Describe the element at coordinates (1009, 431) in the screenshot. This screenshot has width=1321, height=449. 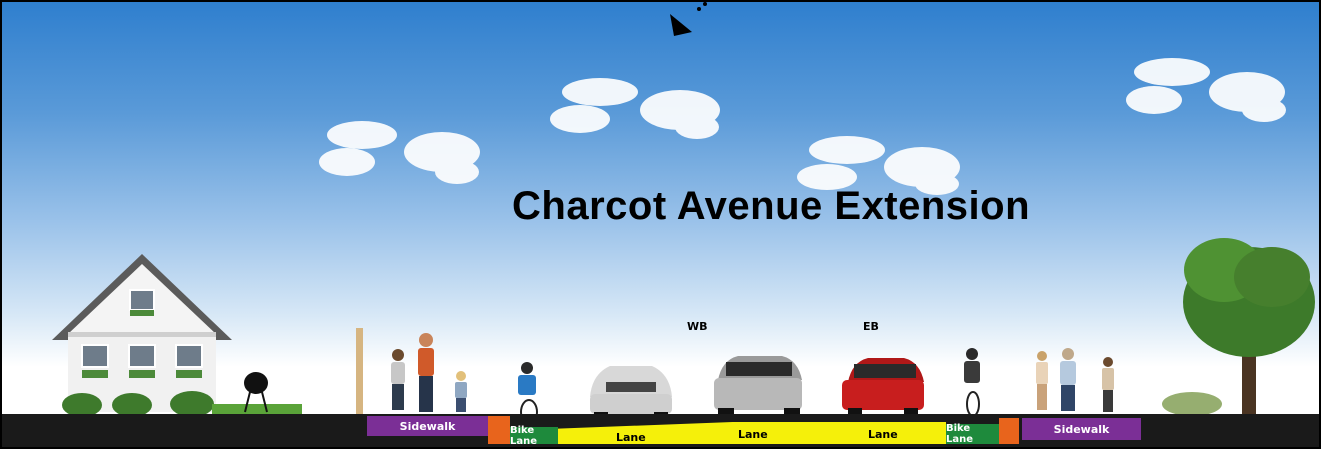
I see `right-buffer-segment` at that location.